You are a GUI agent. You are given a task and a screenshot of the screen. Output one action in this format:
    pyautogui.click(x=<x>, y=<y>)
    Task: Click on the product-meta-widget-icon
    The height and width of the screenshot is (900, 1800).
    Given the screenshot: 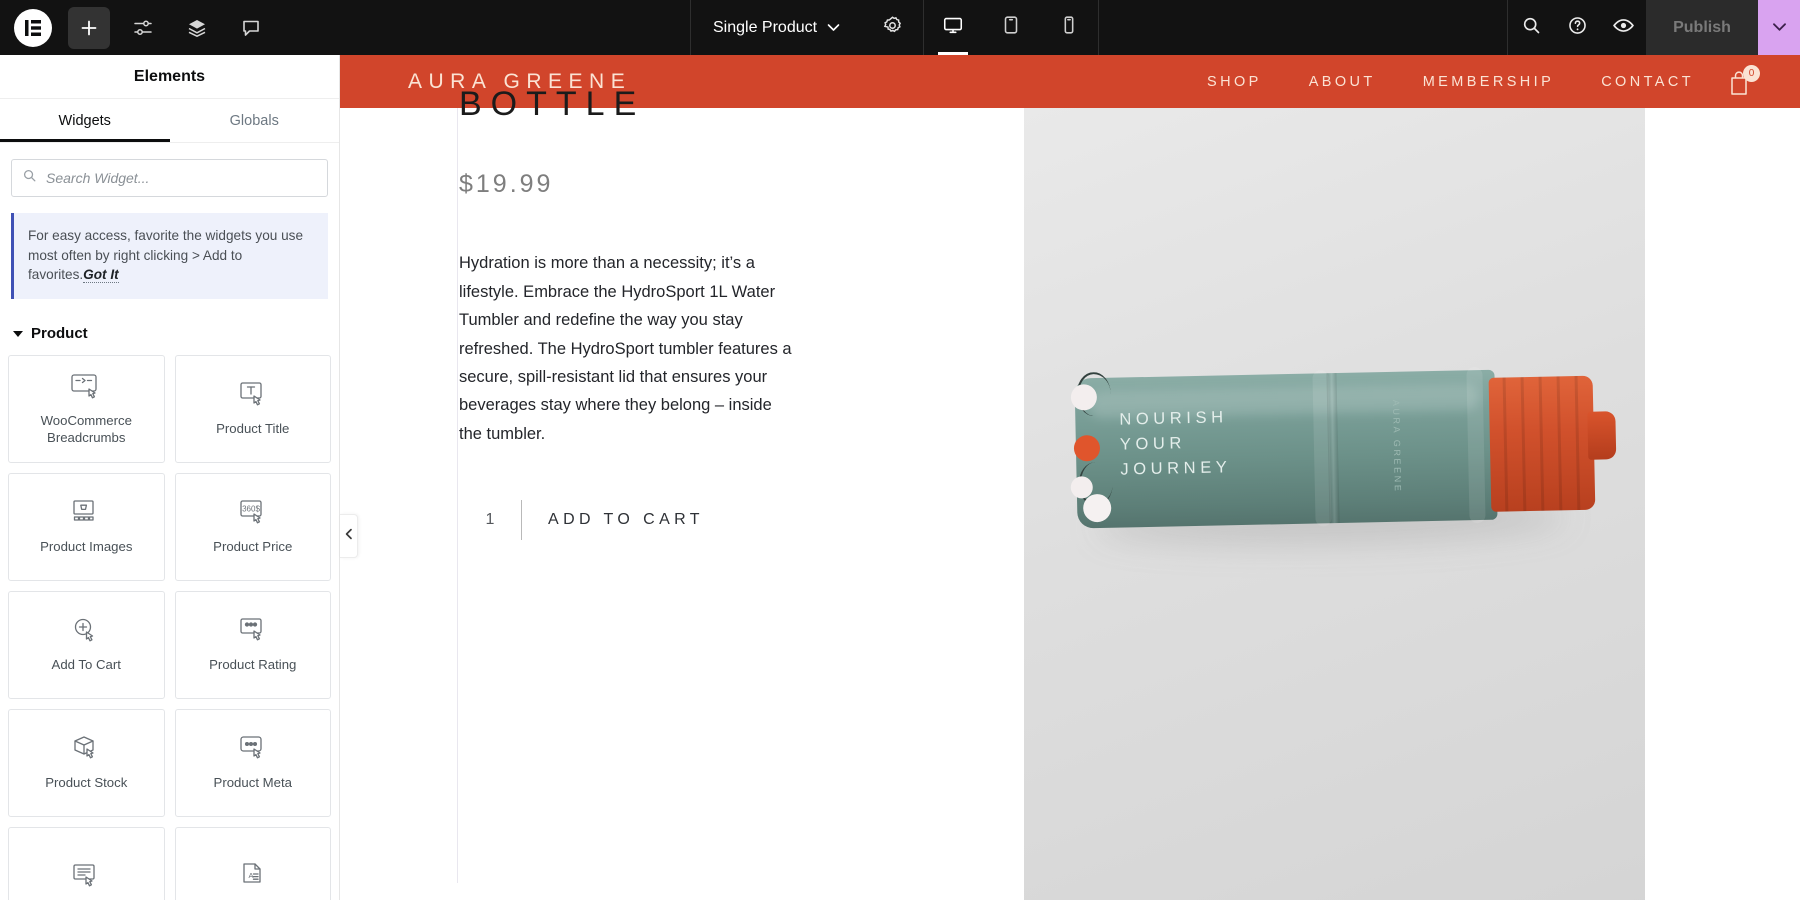 What is the action you would take?
    pyautogui.click(x=253, y=749)
    